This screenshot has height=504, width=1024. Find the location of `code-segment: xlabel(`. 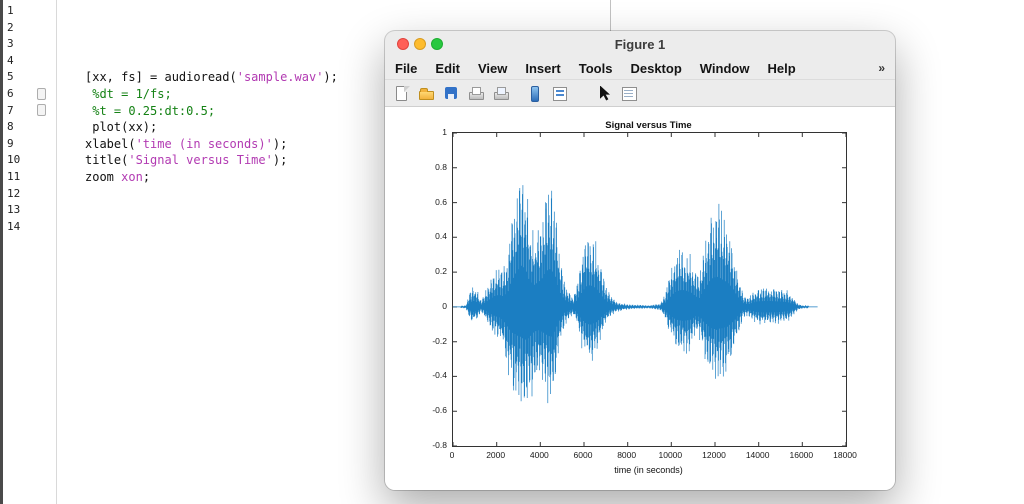

code-segment: xlabel( is located at coordinates (110, 143).